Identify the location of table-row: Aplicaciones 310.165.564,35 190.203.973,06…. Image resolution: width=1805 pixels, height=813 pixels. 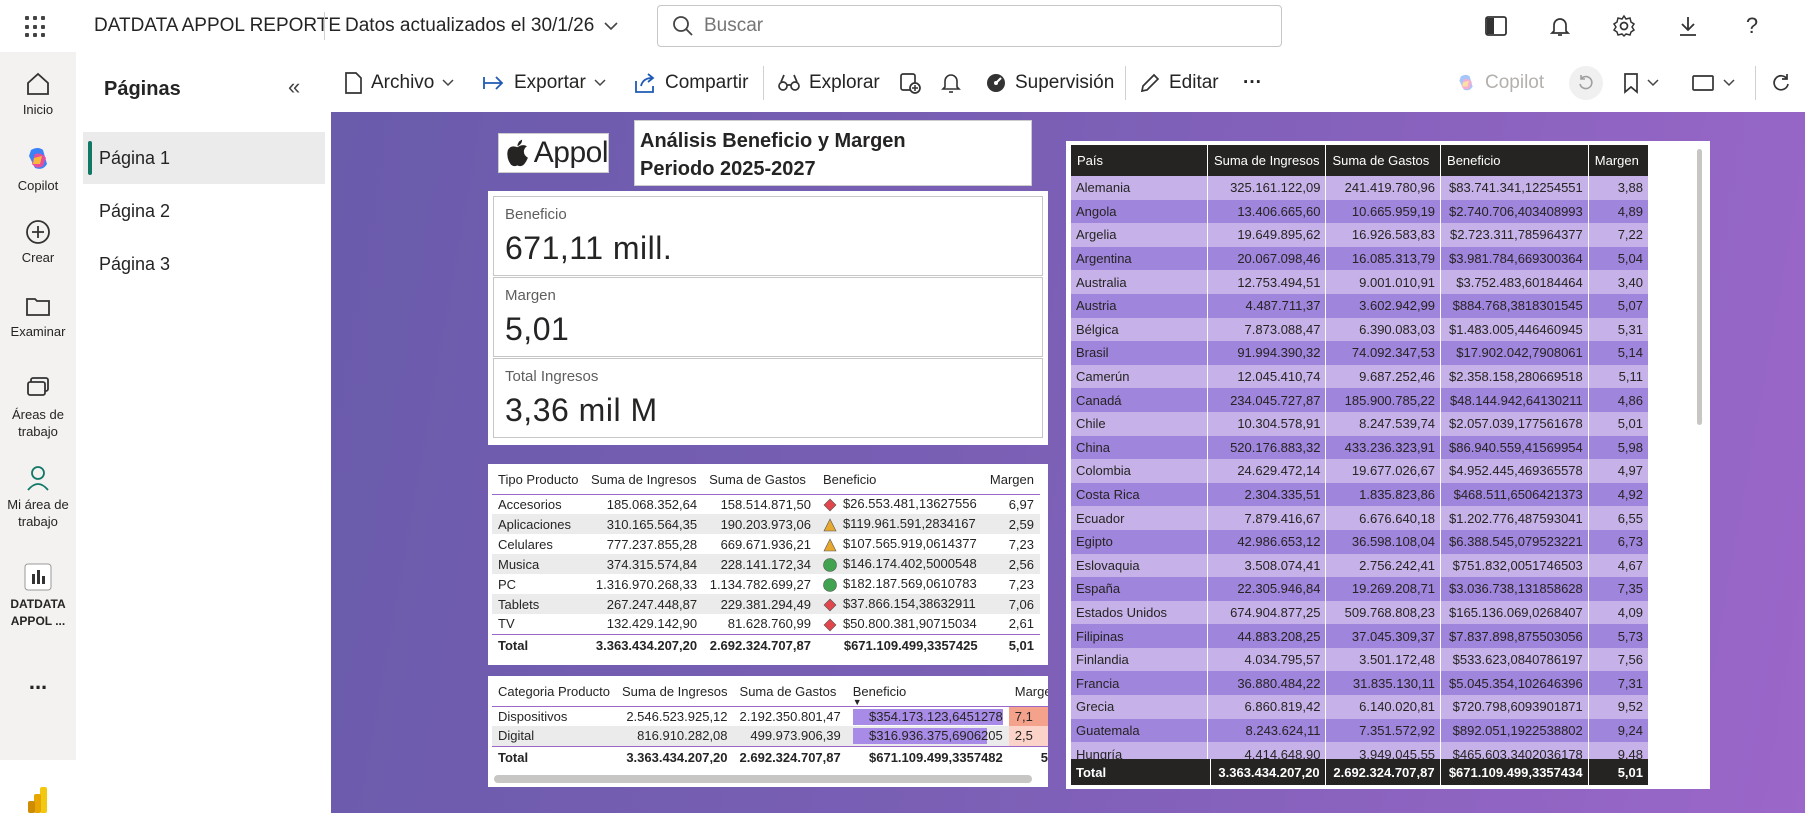
(766, 524).